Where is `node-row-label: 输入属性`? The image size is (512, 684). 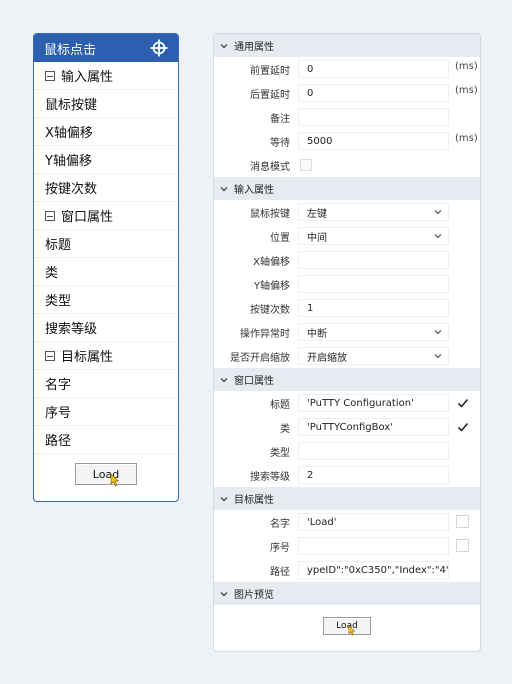 node-row-label: 输入属性 is located at coordinates (87, 77).